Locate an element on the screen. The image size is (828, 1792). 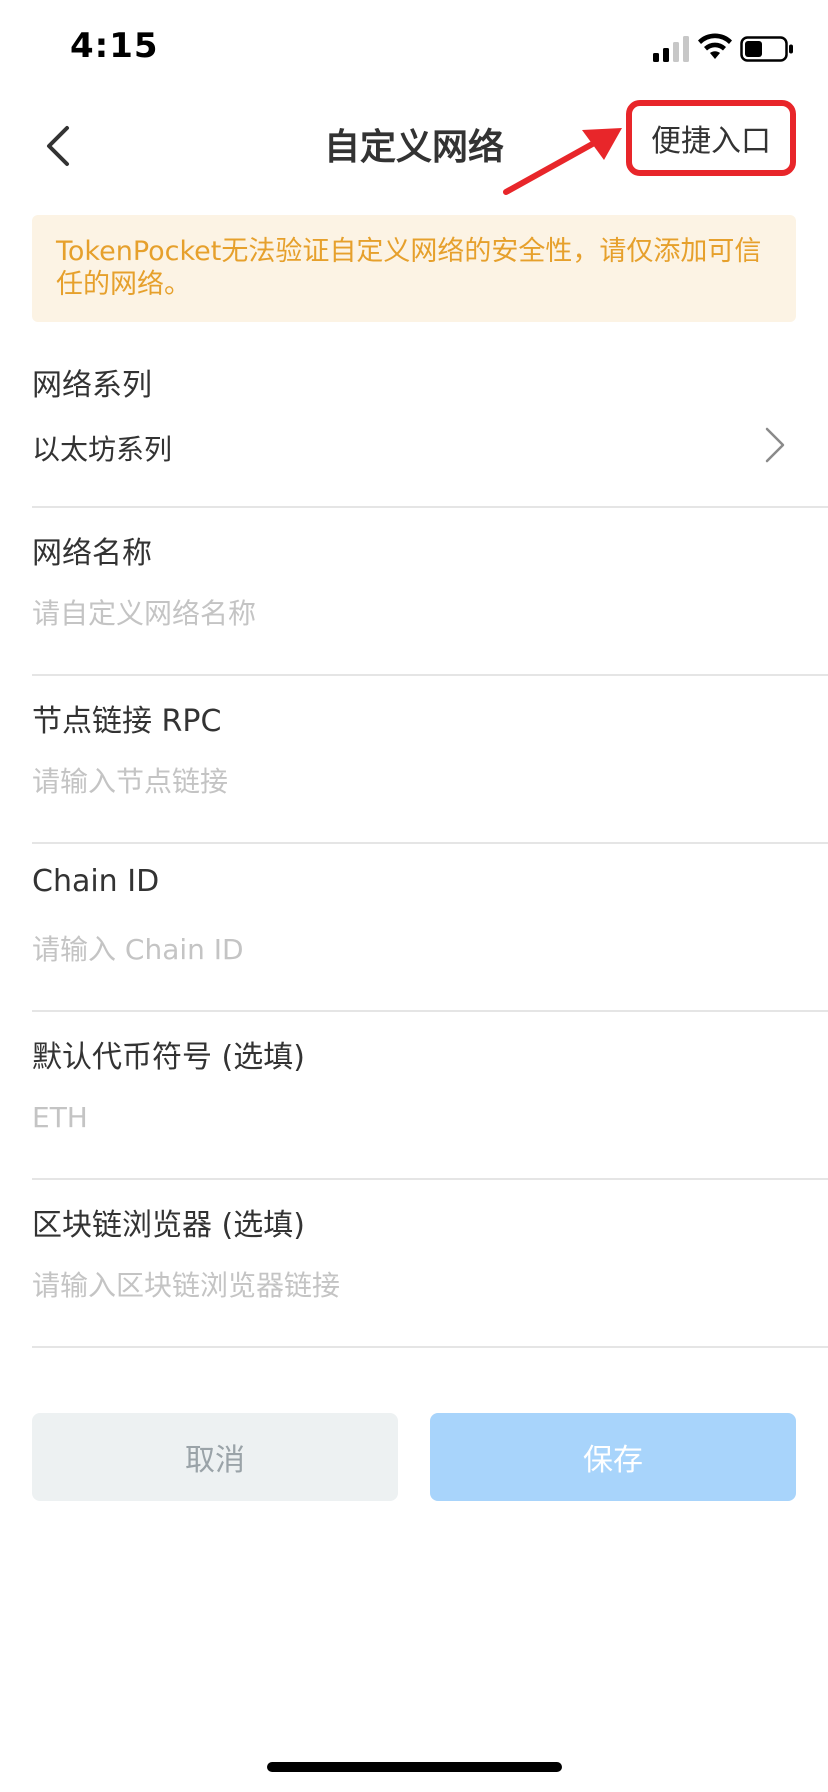
chain-id-label: Chain ID is located at coordinates (96, 881).